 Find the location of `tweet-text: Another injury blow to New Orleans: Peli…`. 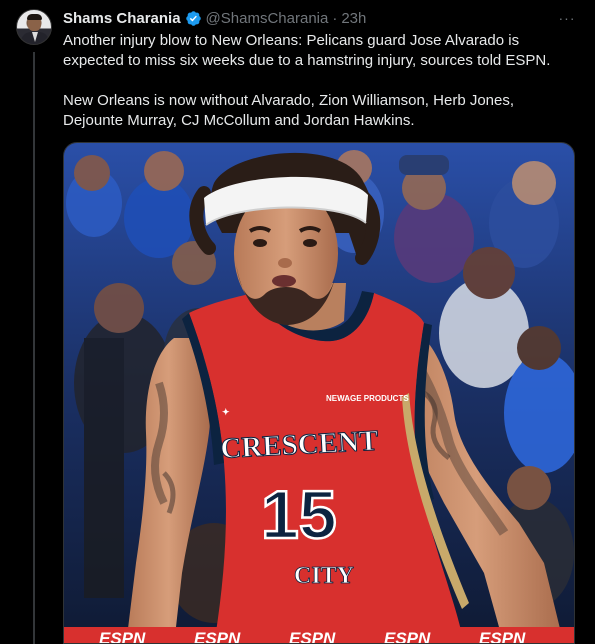

tweet-text: Another injury blow to New Orleans: Peli… is located at coordinates (320, 81).